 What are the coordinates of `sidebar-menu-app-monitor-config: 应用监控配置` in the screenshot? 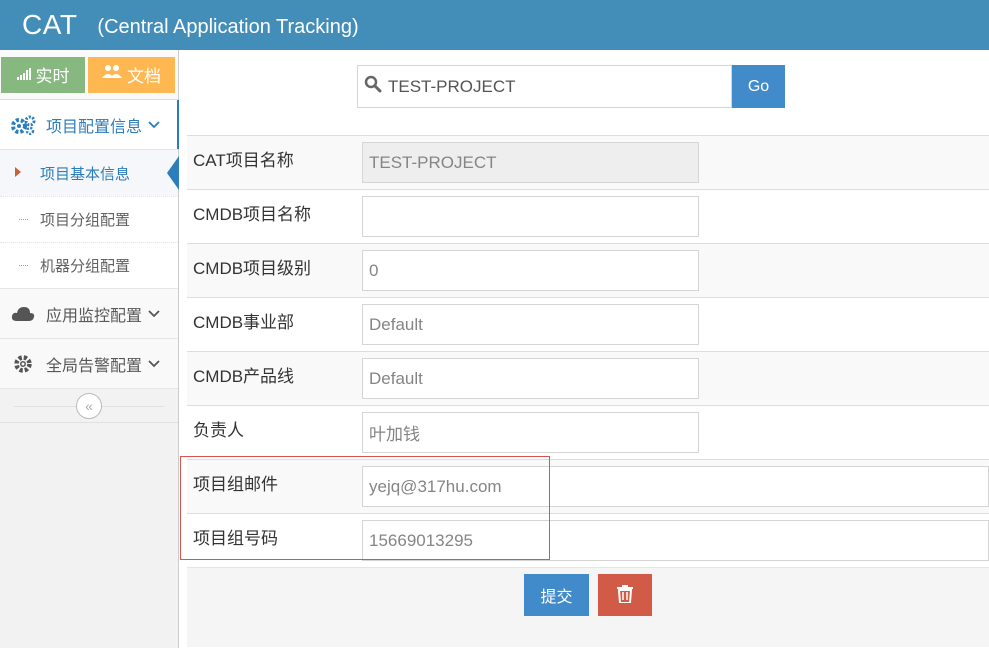 It's located at (89, 314).